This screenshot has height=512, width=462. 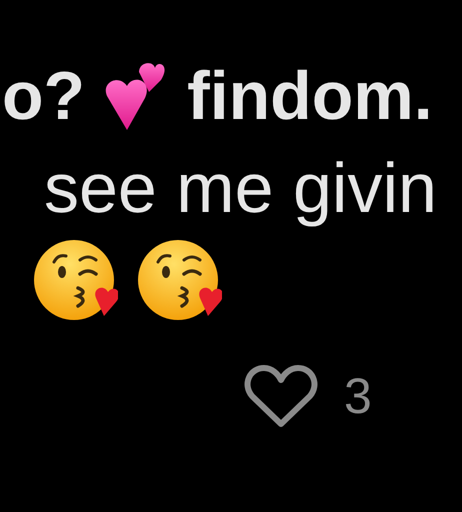 What do you see at coordinates (281, 396) in the screenshot?
I see `heart-icon` at bounding box center [281, 396].